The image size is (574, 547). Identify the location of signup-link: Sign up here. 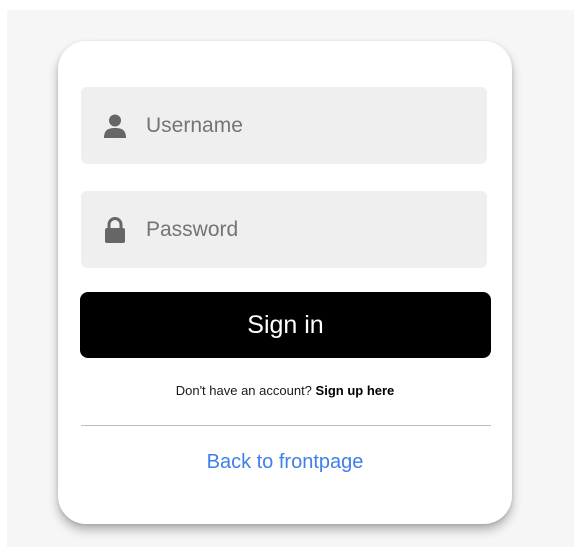
(355, 390).